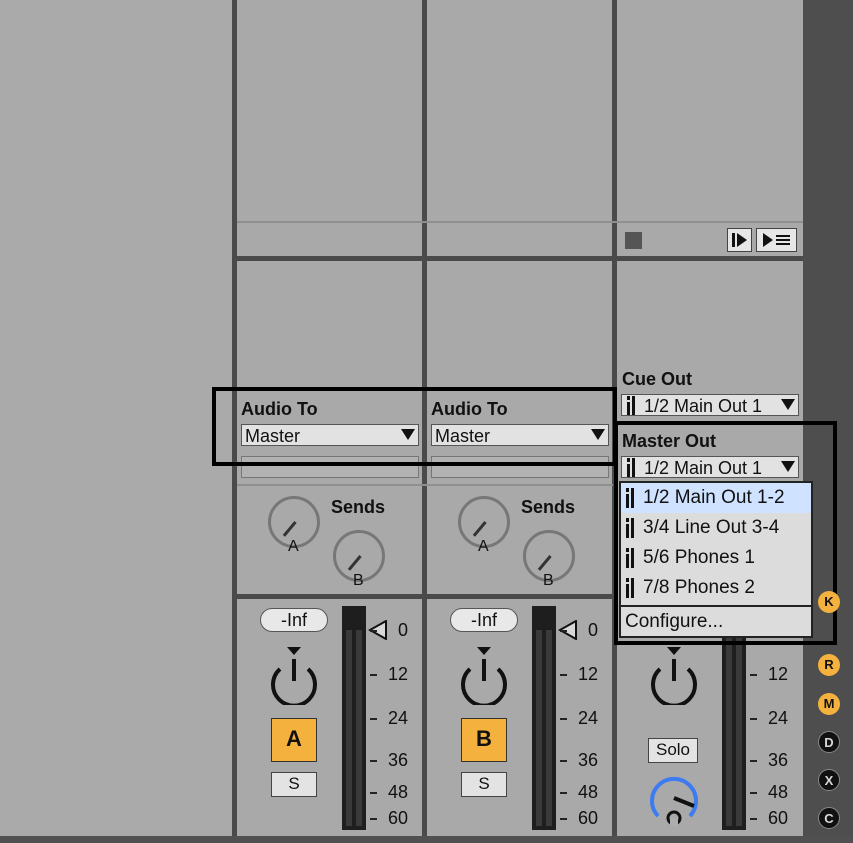 This screenshot has height=843, width=853. I want to click on clip-stop-list-icon, so click(776, 240).